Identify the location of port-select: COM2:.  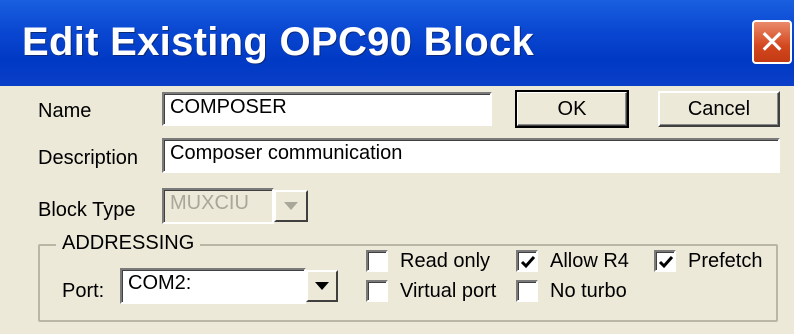
(213, 286).